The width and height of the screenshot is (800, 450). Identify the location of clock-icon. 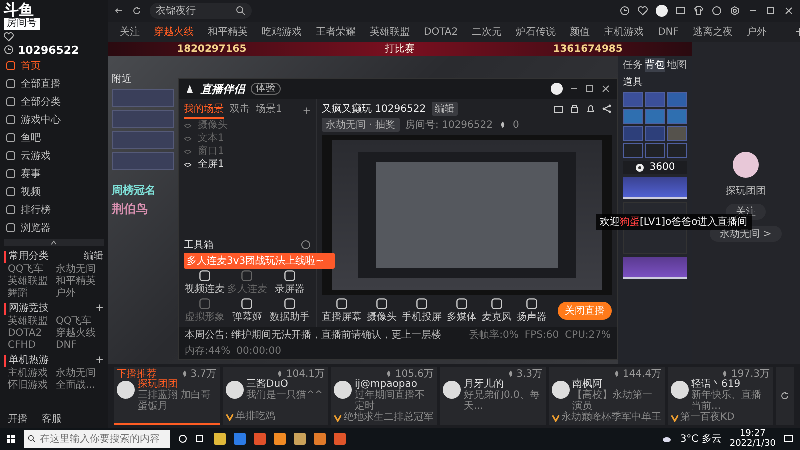
(625, 11).